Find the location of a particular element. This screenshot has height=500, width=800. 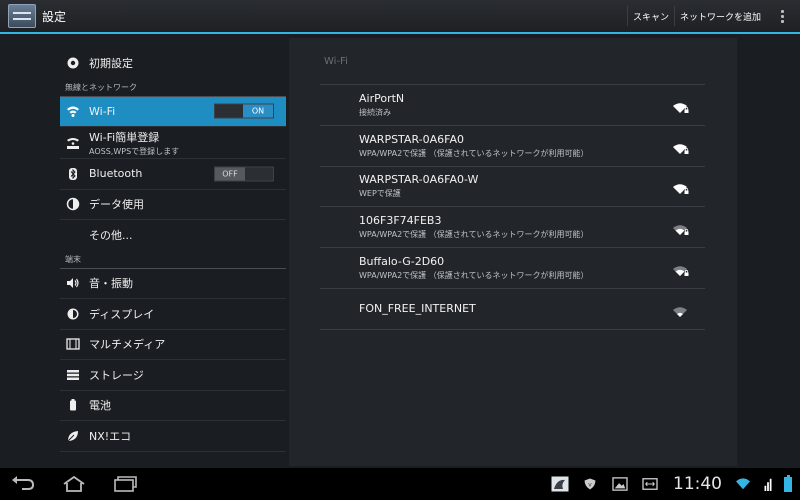

back-icon is located at coordinates (23, 483).